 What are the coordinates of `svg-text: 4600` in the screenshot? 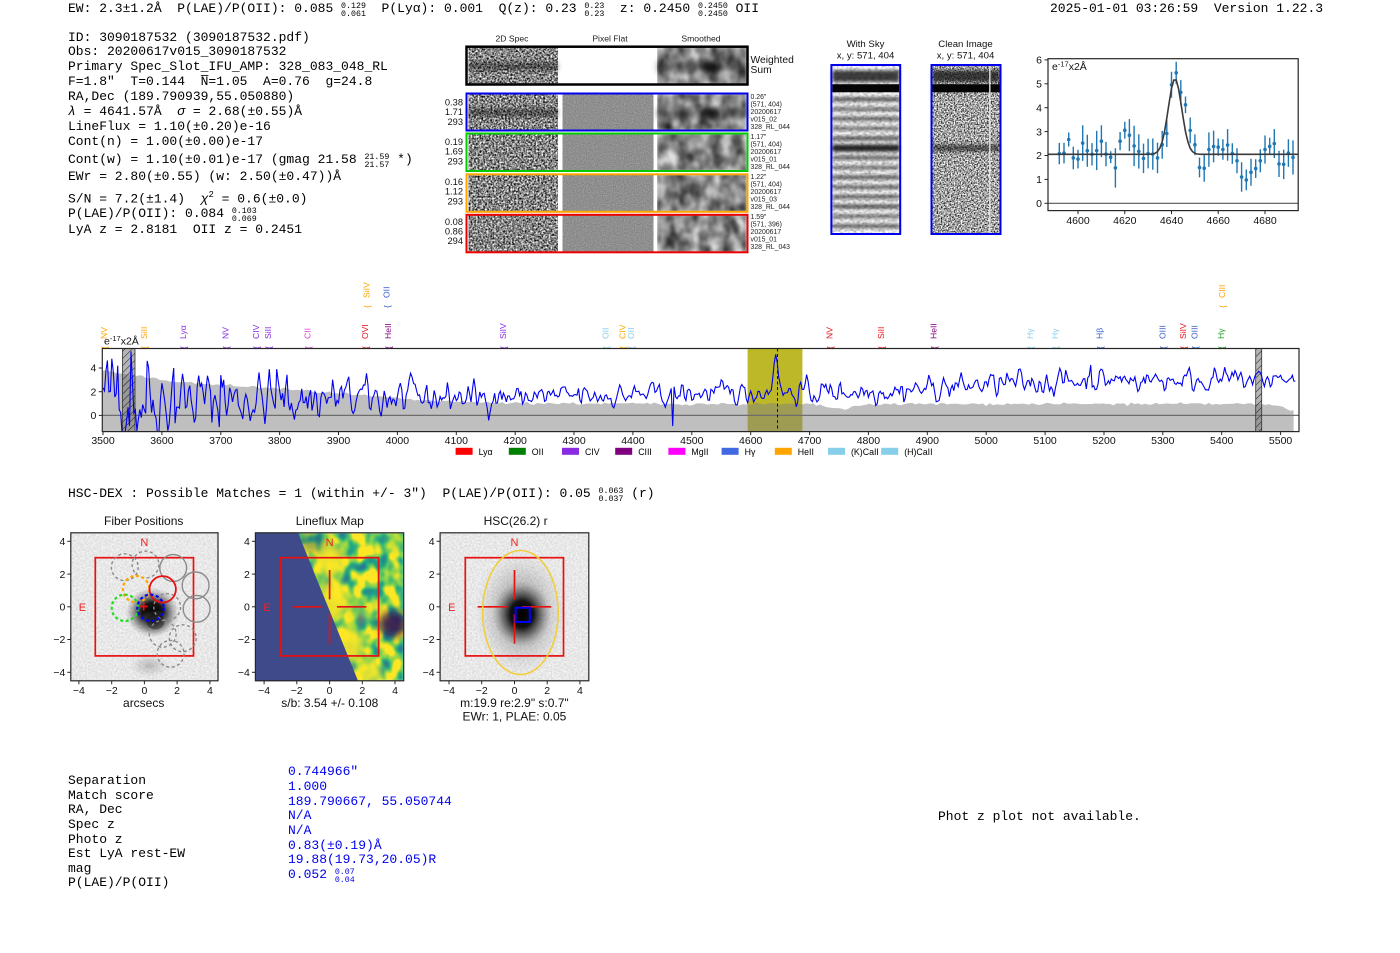 It's located at (751, 441).